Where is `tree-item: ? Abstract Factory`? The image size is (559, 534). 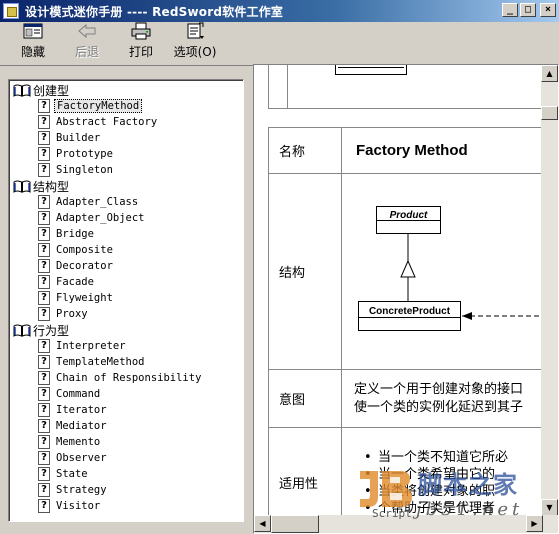 tree-item: ? Abstract Factory is located at coordinates (126, 122).